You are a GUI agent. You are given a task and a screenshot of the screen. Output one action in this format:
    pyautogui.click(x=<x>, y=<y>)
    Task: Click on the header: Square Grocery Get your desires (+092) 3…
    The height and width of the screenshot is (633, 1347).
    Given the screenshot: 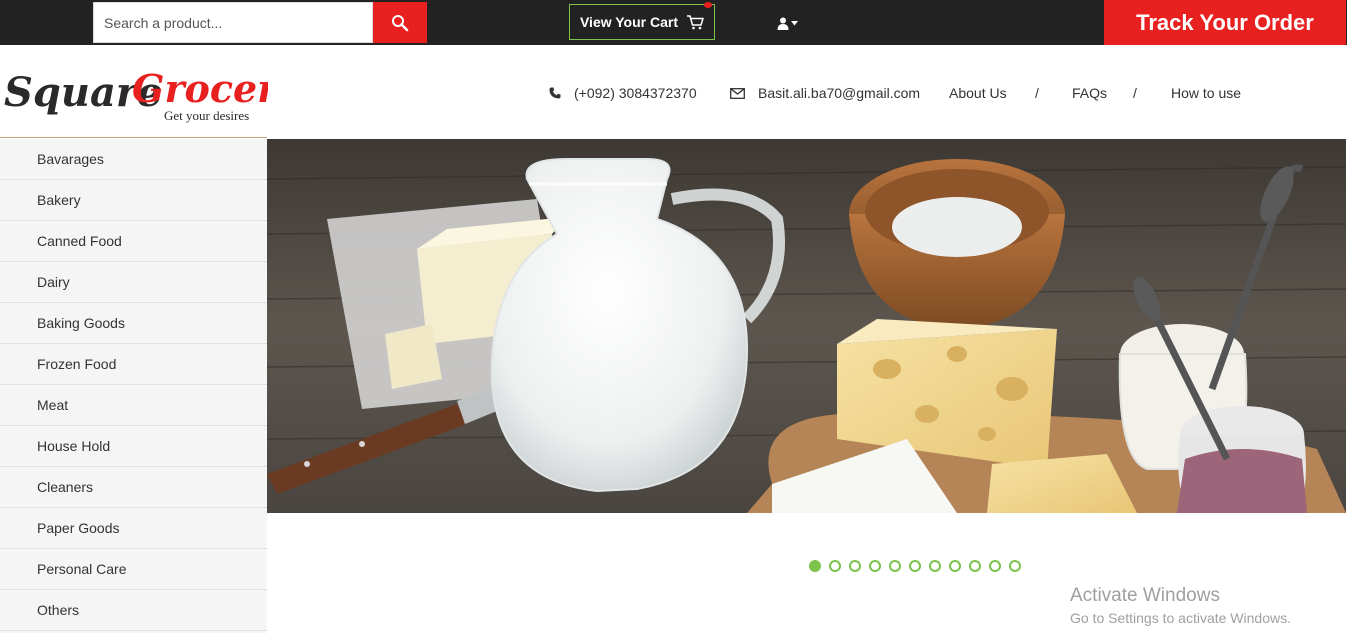 What is the action you would take?
    pyautogui.click(x=673, y=91)
    